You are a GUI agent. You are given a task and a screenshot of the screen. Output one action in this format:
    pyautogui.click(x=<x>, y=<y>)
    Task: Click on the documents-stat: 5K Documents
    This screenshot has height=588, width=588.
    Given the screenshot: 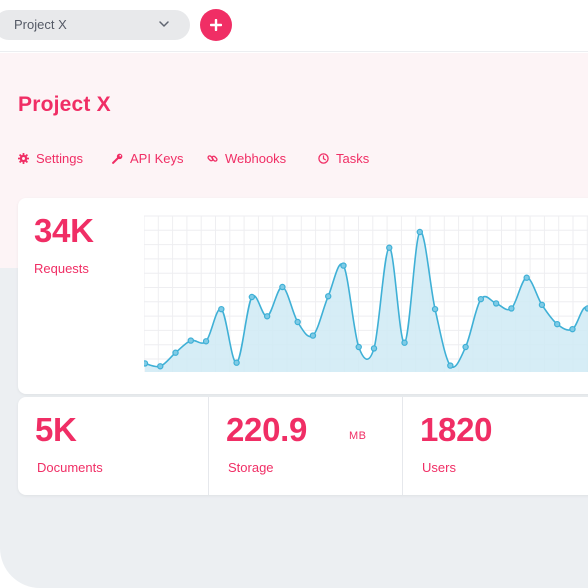 What is the action you would take?
    pyautogui.click(x=113, y=446)
    